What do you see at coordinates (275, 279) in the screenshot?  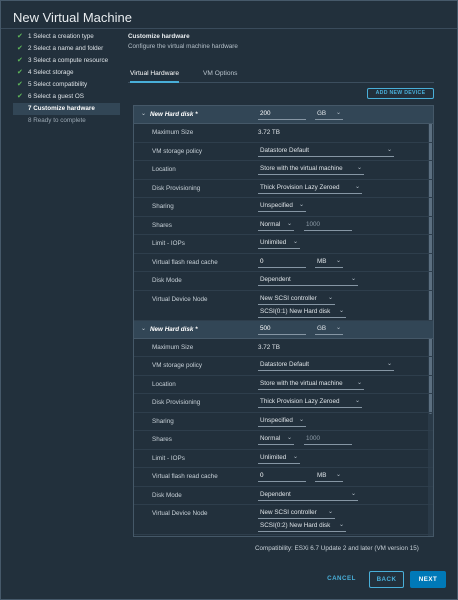 I see `select-value: Dependent` at bounding box center [275, 279].